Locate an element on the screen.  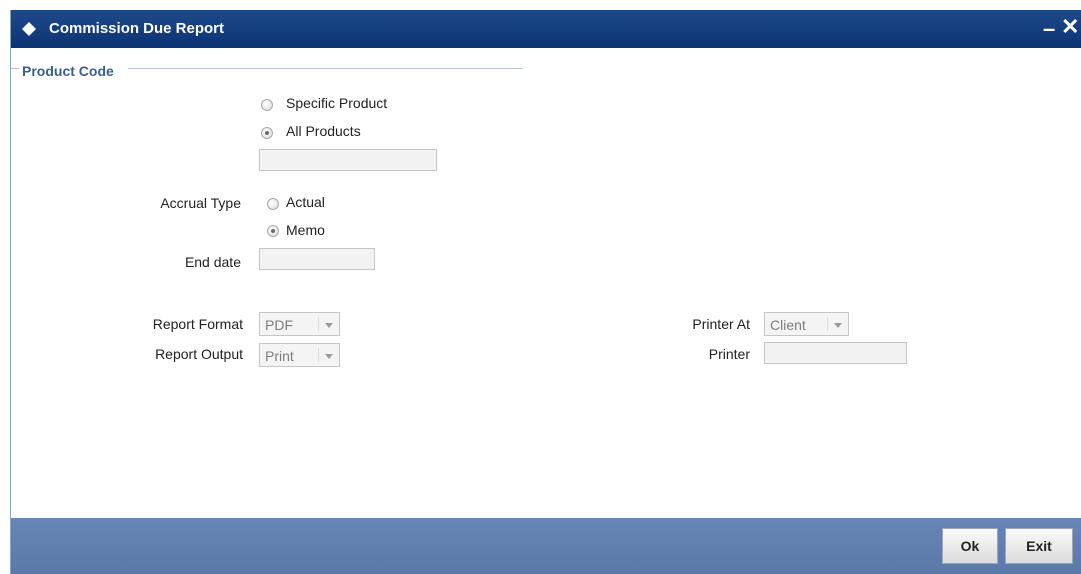
accrual-type-label: Accrual Type is located at coordinates (200, 203).